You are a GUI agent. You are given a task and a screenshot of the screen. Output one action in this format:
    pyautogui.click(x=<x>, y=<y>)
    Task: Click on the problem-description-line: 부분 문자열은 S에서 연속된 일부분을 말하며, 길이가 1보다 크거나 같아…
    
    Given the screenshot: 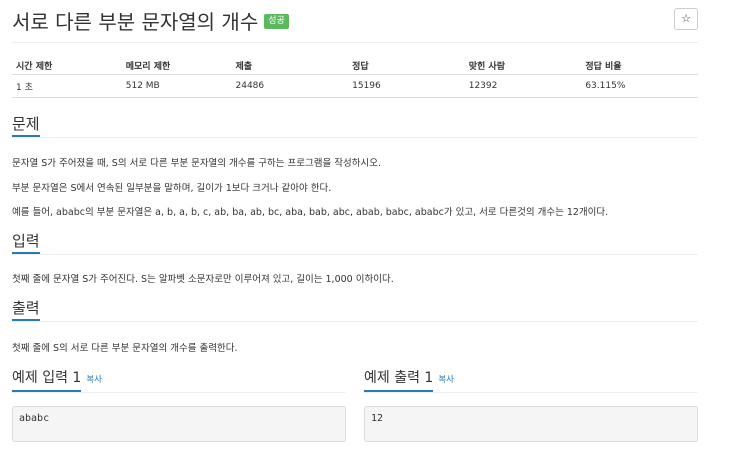 What is the action you would take?
    pyautogui.click(x=172, y=188)
    